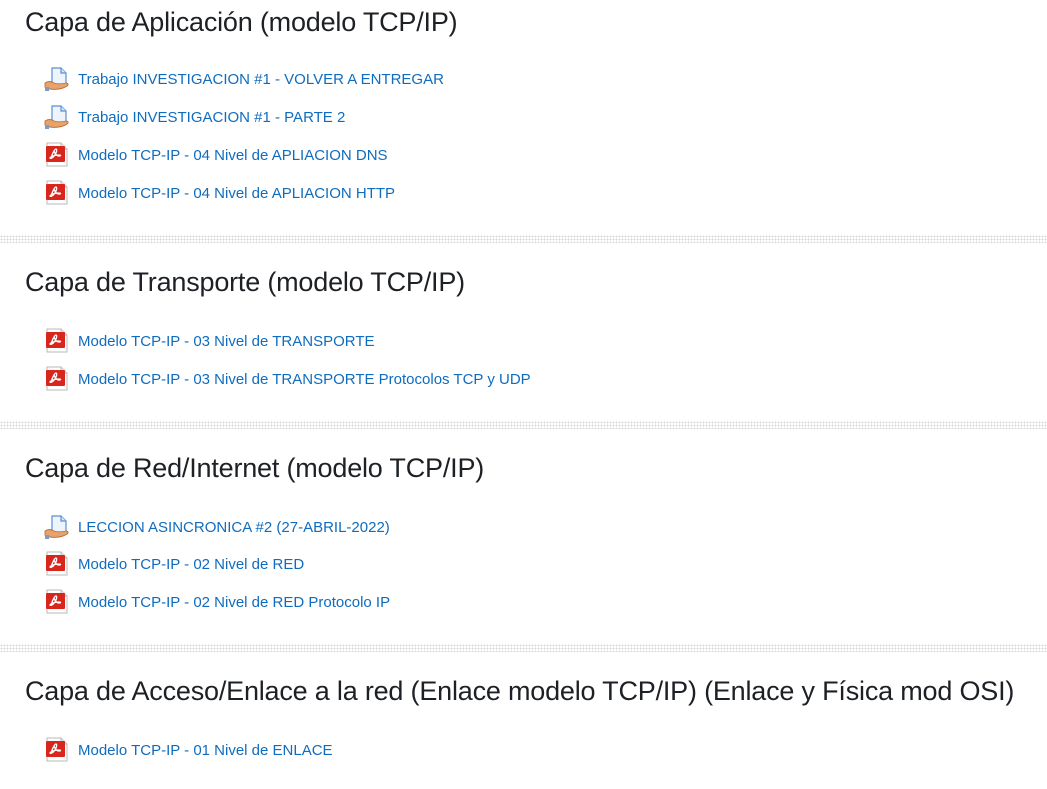 The height and width of the screenshot is (789, 1047). Describe the element at coordinates (234, 527) in the screenshot. I see `activity-link: LECCION ASINCRONICA #2 (27-ABRIL-2022)` at that location.